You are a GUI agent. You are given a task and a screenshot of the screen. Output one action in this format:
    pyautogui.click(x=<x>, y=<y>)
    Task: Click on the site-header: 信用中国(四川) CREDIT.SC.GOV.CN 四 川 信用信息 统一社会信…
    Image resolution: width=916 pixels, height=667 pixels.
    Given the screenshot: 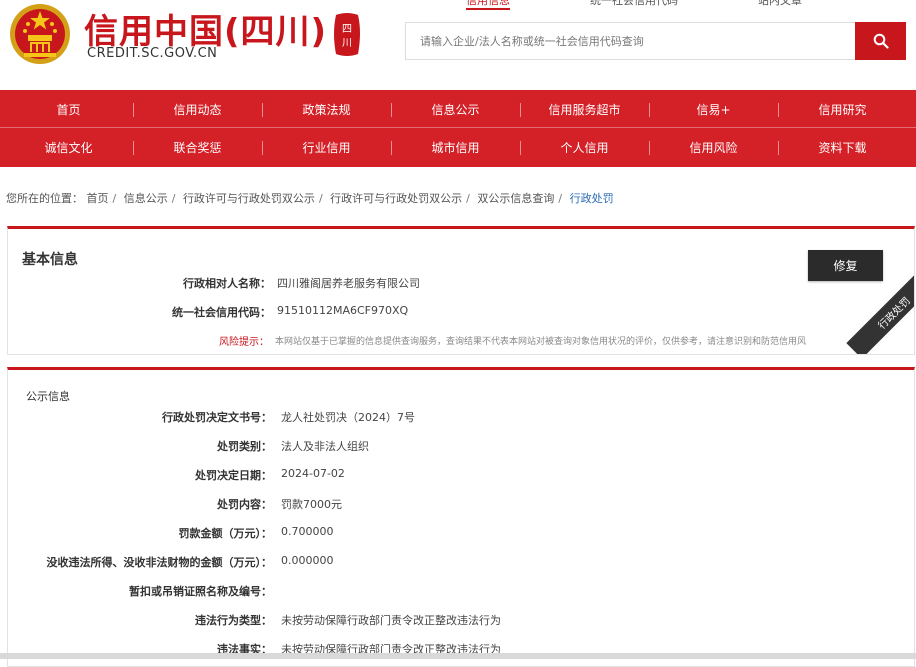 What is the action you would take?
    pyautogui.click(x=458, y=45)
    